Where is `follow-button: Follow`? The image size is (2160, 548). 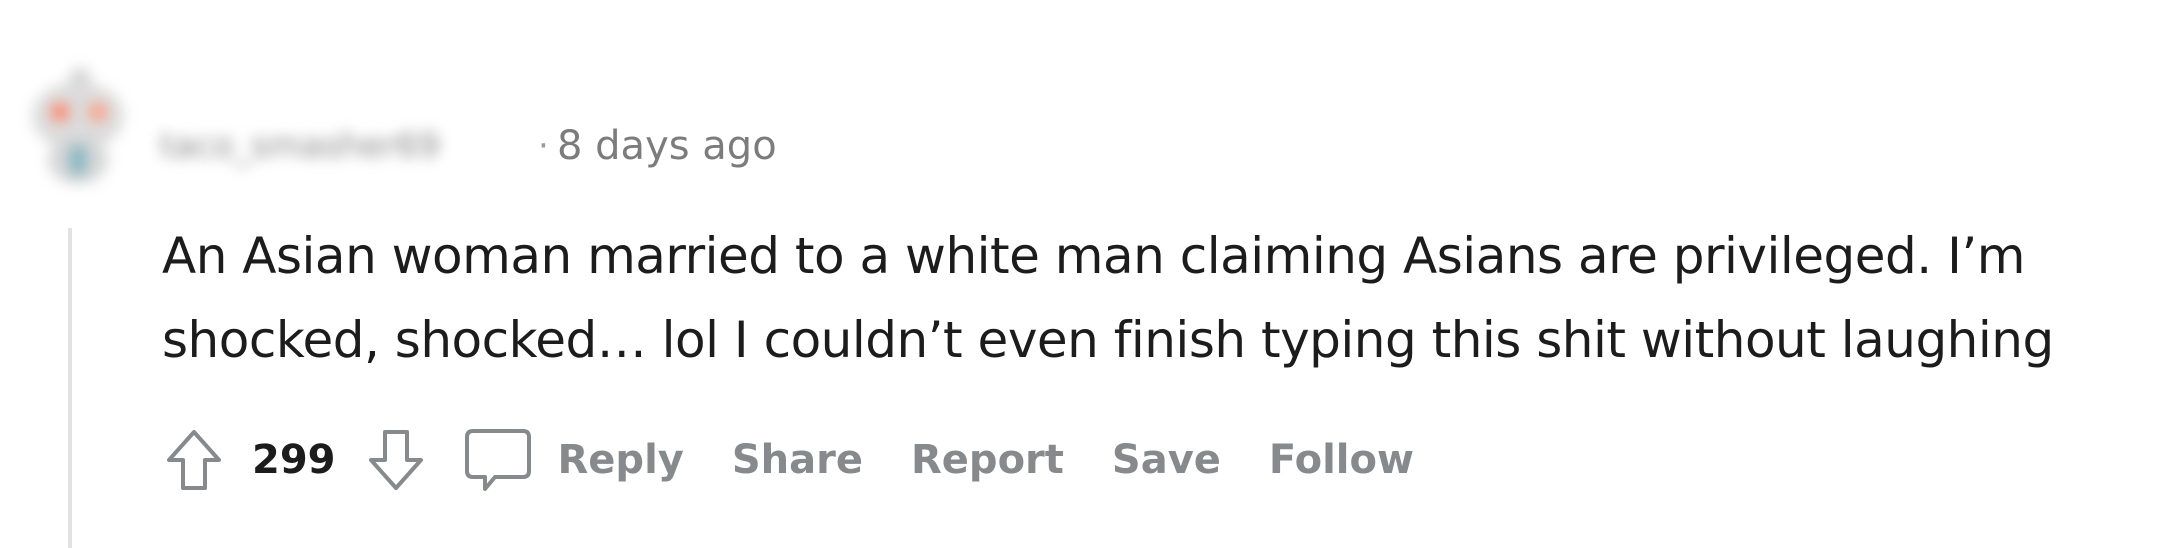
follow-button: Follow is located at coordinates (1341, 460).